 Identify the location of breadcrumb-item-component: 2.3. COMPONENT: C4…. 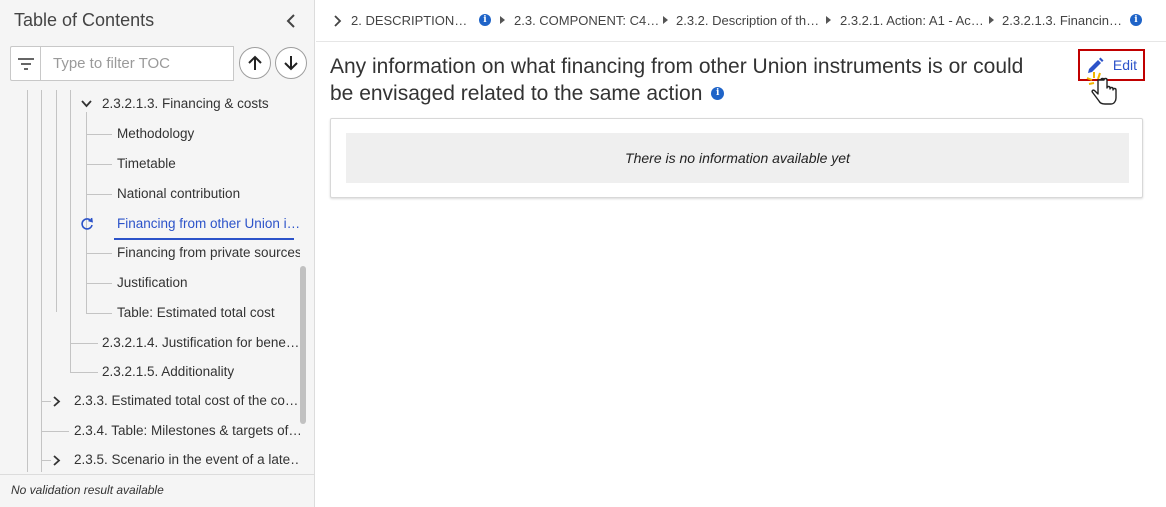
(586, 20).